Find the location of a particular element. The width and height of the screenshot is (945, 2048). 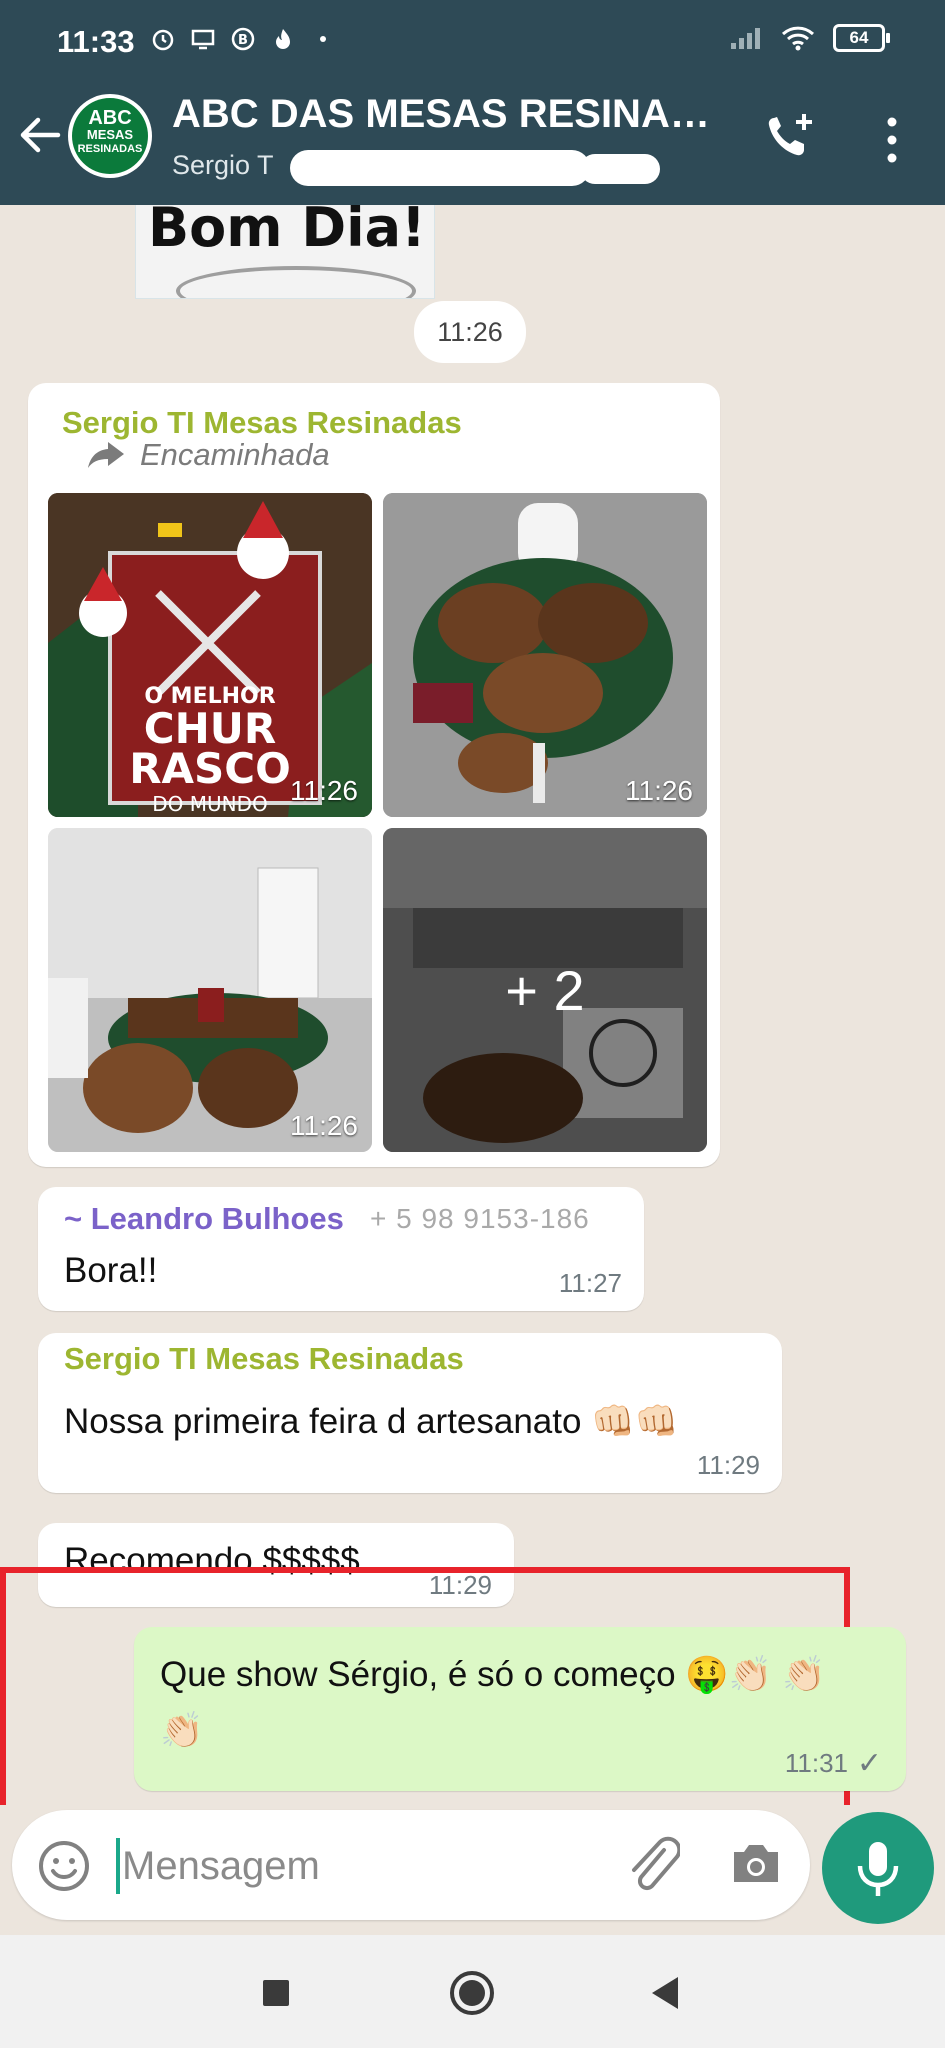

recent-apps-square-icon is located at coordinates (276, 1993).